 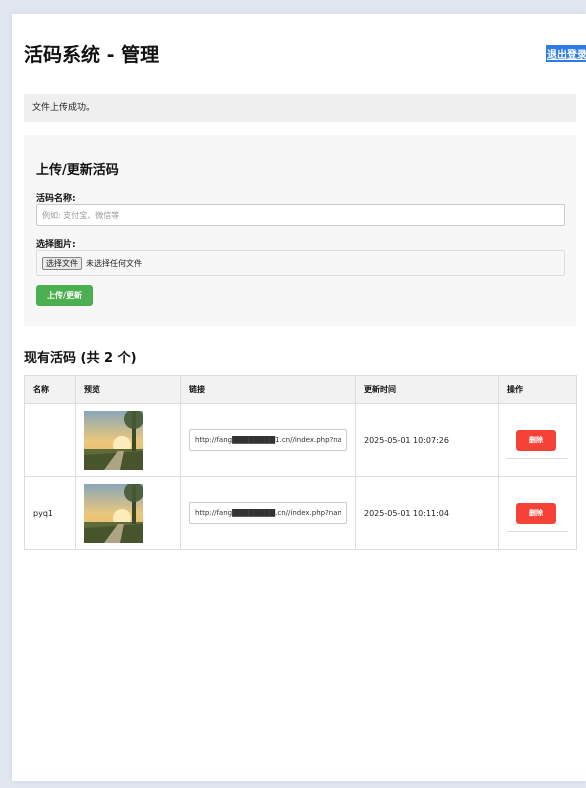 What do you see at coordinates (300, 108) in the screenshot?
I see `success-message: 文件上传成功。` at bounding box center [300, 108].